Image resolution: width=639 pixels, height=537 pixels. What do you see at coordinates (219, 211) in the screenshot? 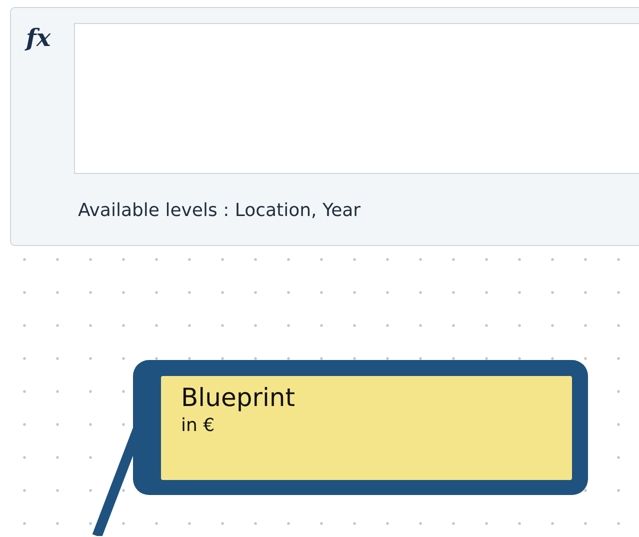
I see `available-levels-text: Available levels : Location, Year` at bounding box center [219, 211].